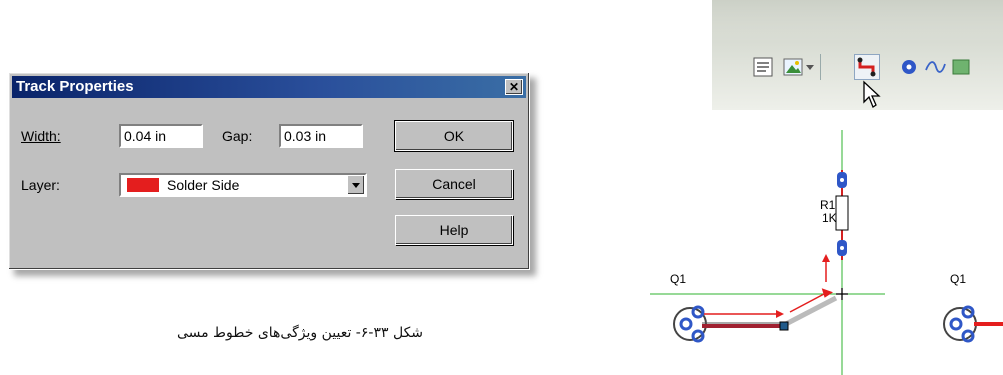  What do you see at coordinates (872, 94) in the screenshot?
I see `cursor-icon` at bounding box center [872, 94].